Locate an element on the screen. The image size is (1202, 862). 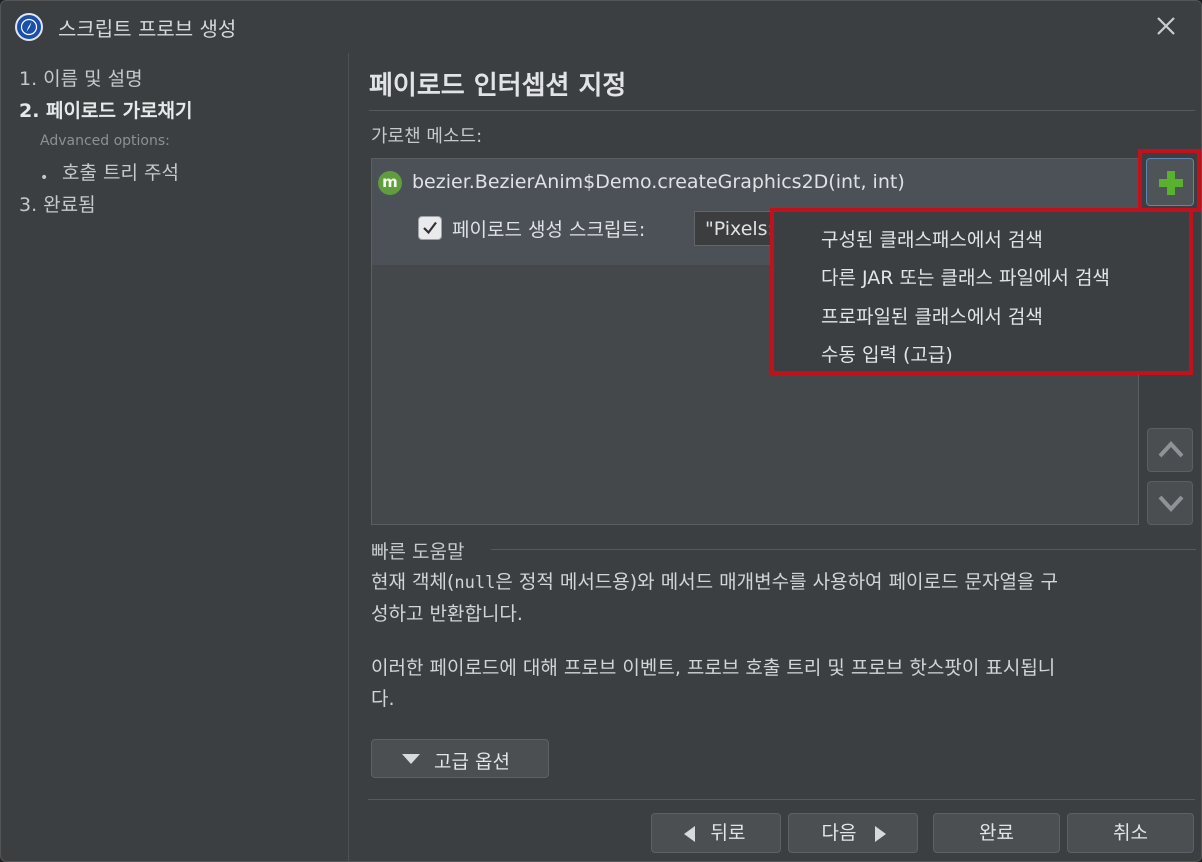
cancel-button: 취소 is located at coordinates (1130, 833).